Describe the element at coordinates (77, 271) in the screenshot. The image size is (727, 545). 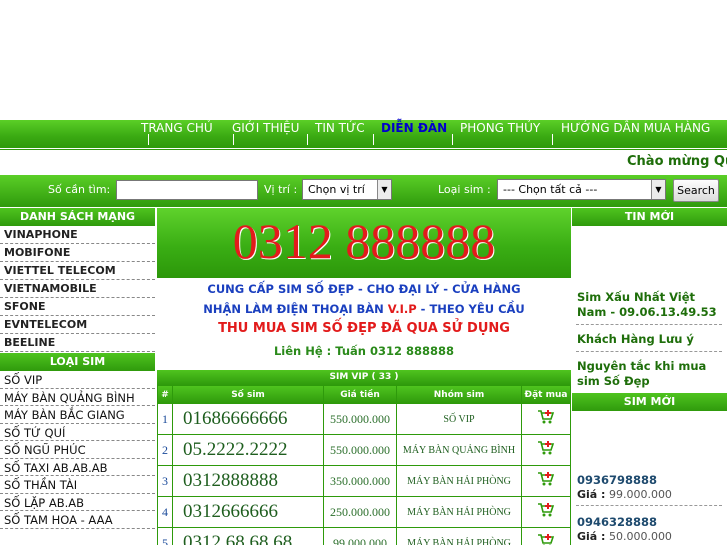
I see `network-item: VIETTEL TELECOM` at that location.